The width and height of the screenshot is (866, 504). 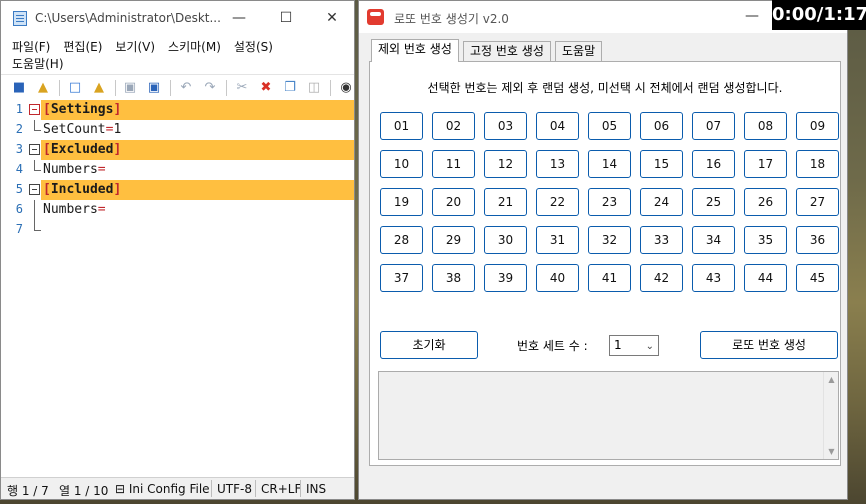 I want to click on menu-item: 도움말(H), so click(x=38, y=63).